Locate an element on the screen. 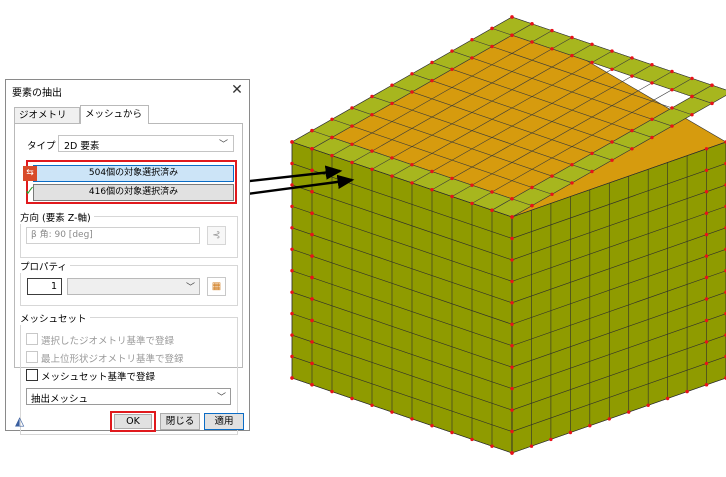 This screenshot has height=477, width=726. dialog-title: 要素の抽出 is located at coordinates (37, 93).